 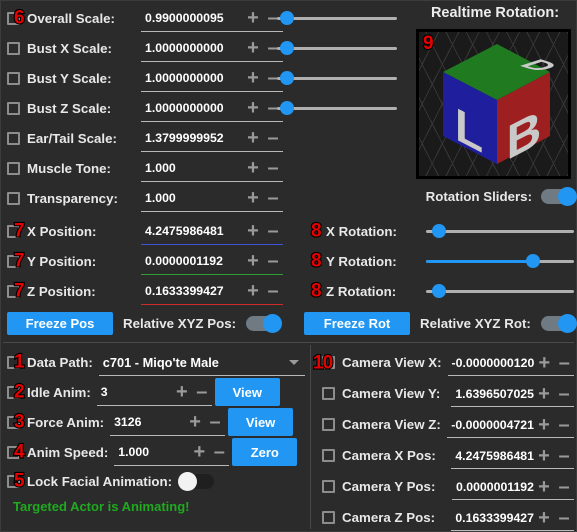 I want to click on scale-value: 0.9900000095, so click(x=184, y=18).